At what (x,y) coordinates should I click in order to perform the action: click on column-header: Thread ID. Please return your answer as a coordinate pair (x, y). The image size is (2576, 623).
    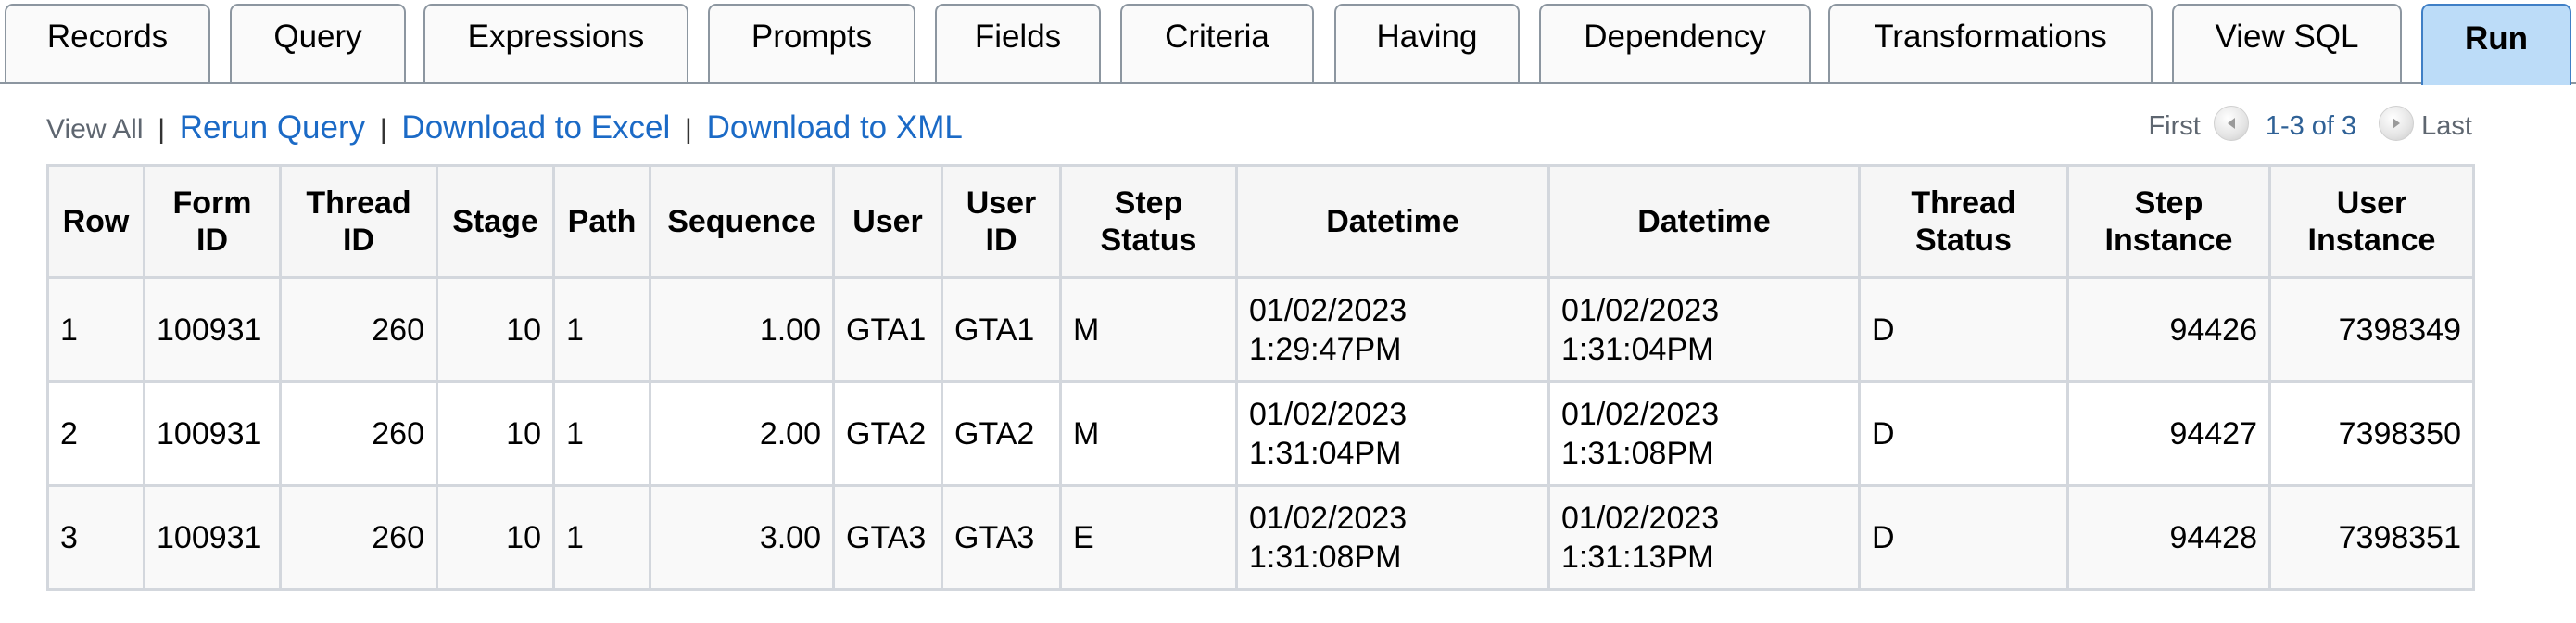
    Looking at the image, I should click on (358, 221).